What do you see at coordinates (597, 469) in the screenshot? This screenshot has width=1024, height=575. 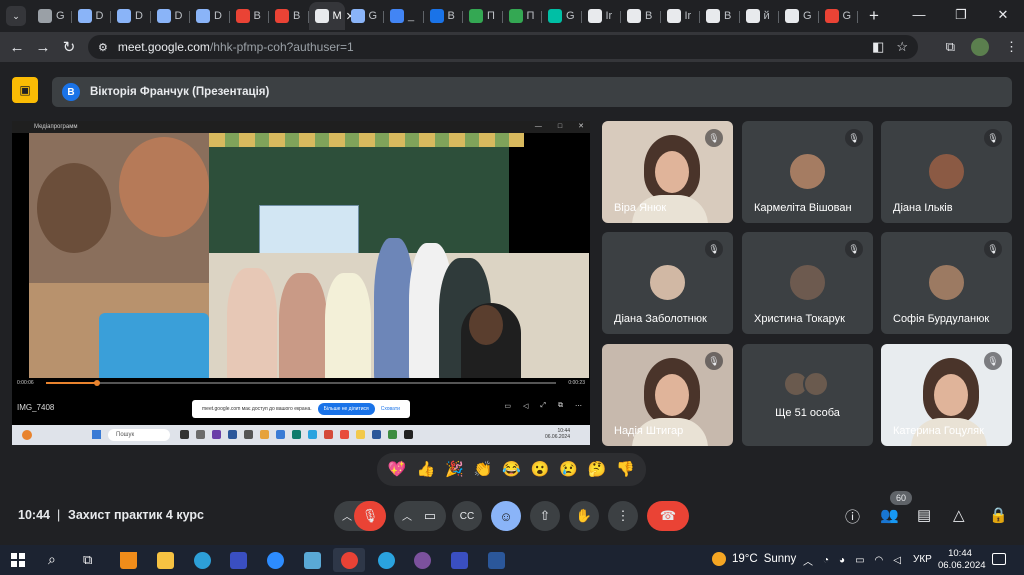 I see `reaction-emoji: 🤔` at bounding box center [597, 469].